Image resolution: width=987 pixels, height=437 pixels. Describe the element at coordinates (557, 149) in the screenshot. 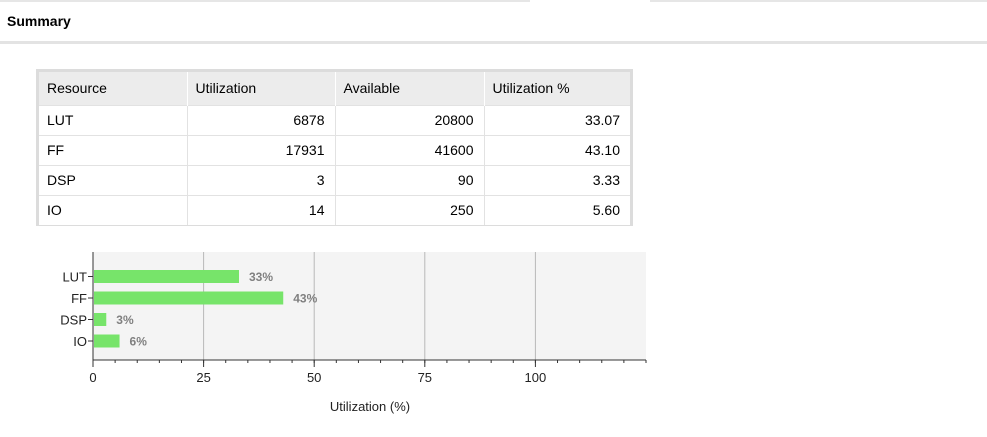

I see `table-cell-utilization-percent: 43.10` at that location.